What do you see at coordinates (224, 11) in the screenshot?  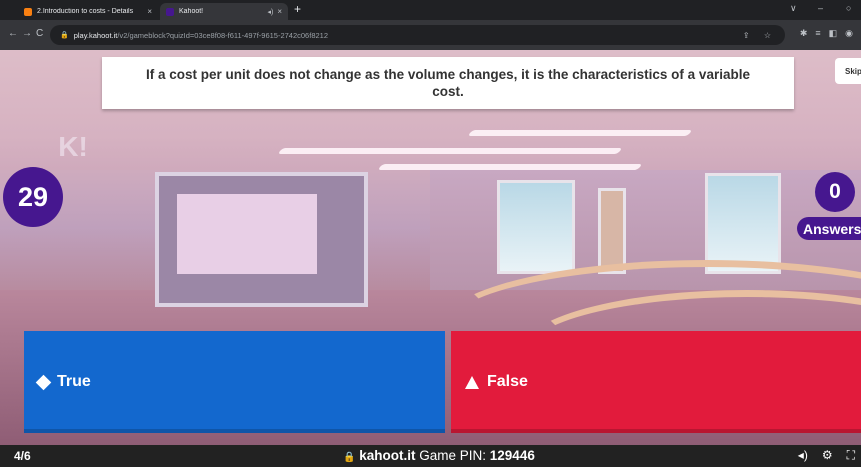 I see `tab-kahoot: Kahoot! ◂) ×` at bounding box center [224, 11].